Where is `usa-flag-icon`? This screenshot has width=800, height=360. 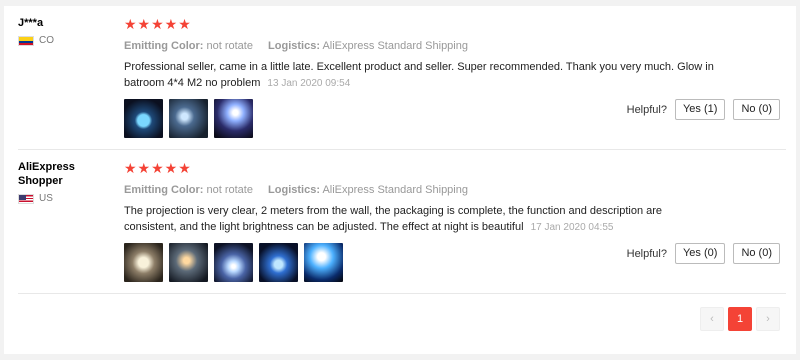 usa-flag-icon is located at coordinates (26, 198).